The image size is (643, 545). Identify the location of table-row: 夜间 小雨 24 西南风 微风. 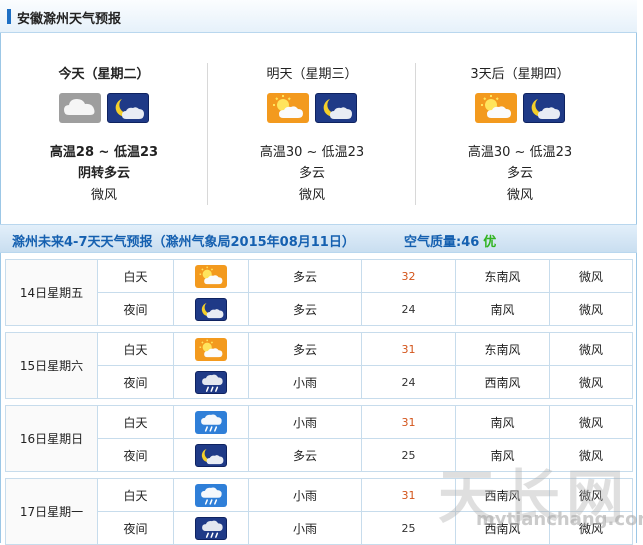
(319, 382).